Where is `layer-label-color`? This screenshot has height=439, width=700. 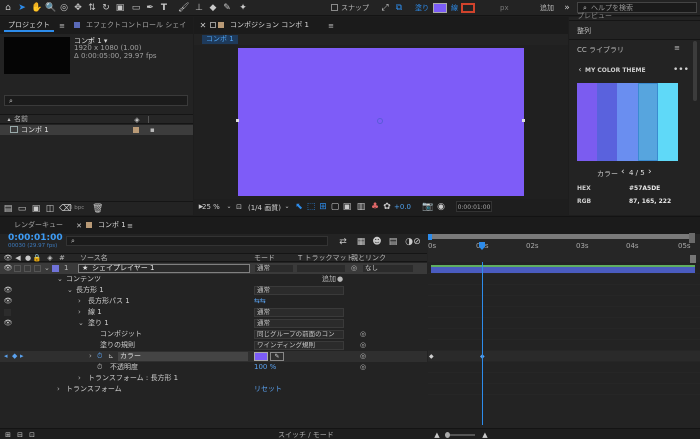
layer-label-color is located at coordinates (55, 268).